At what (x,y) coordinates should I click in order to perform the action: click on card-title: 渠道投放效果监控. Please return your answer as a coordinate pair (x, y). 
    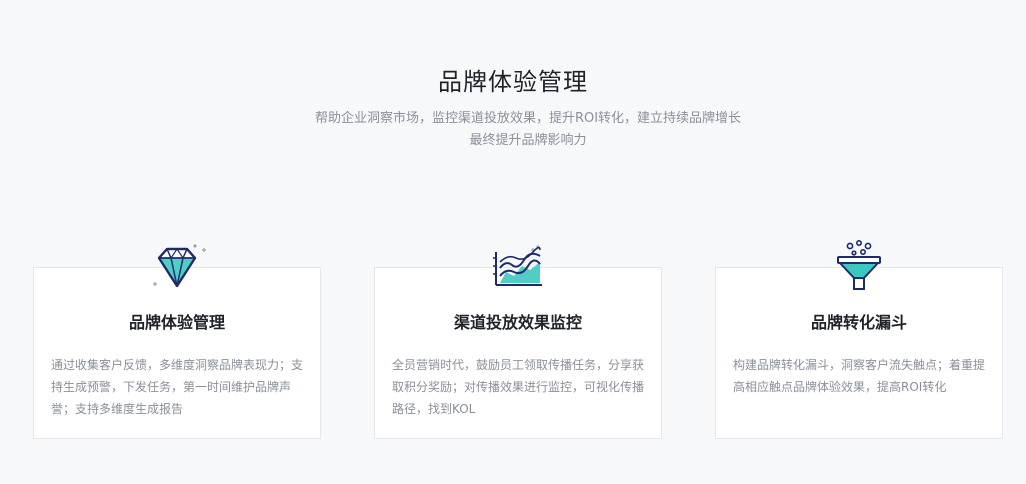
    Looking at the image, I should click on (517, 322).